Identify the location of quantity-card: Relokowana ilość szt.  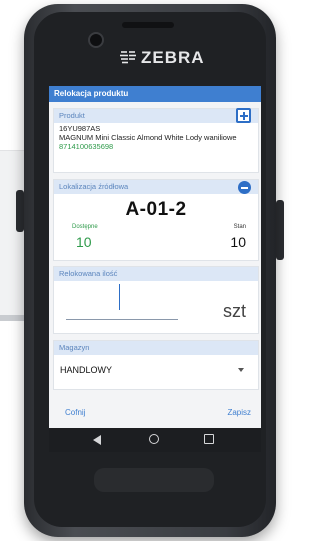
(156, 300).